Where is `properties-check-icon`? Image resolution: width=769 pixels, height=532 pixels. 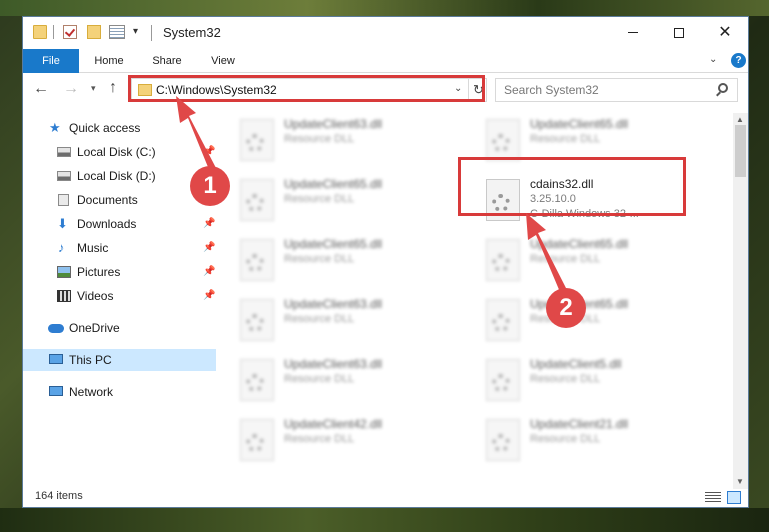
properties-check-icon is located at coordinates (70, 32).